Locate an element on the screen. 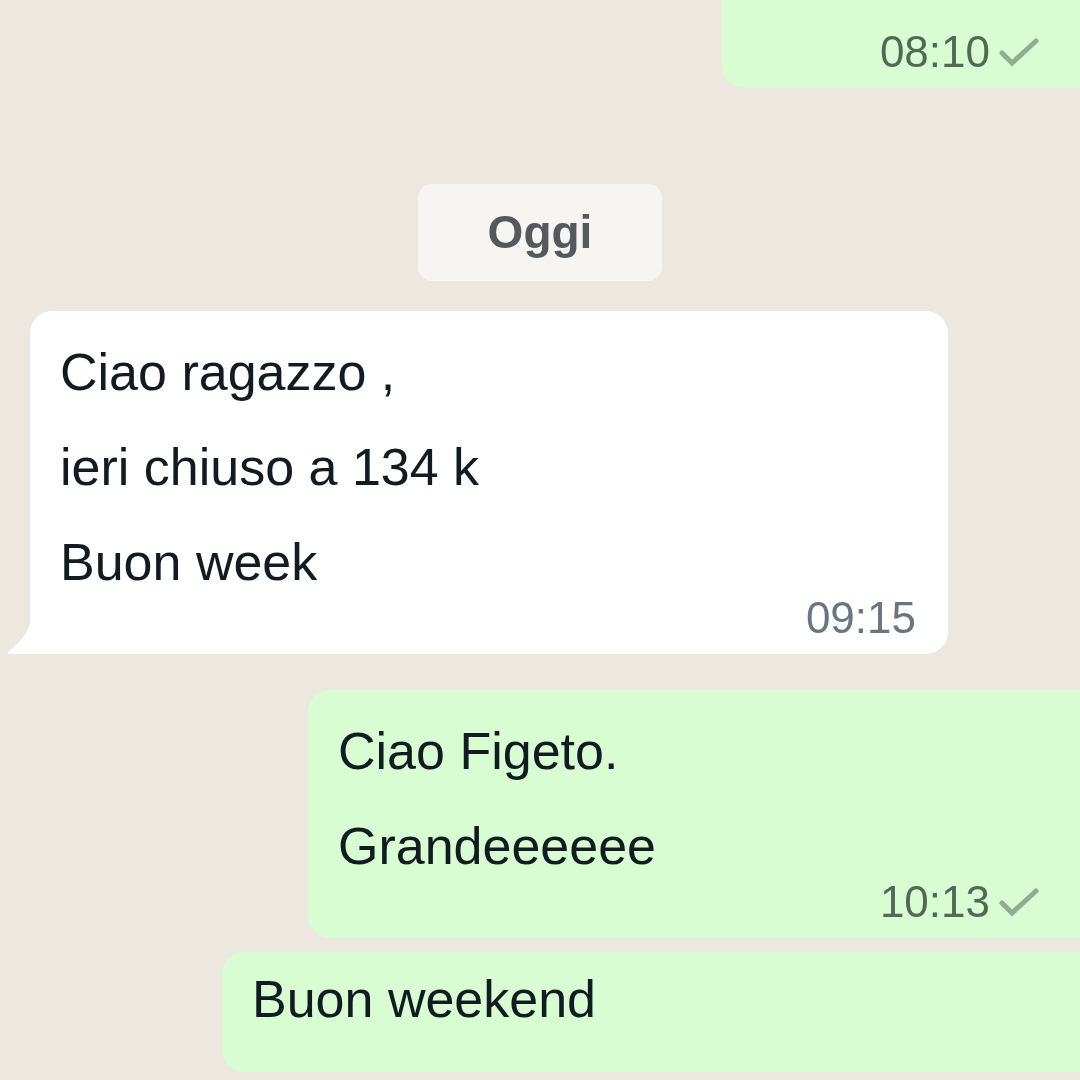 Image resolution: width=1080 pixels, height=1080 pixels. message-time: 08:10 is located at coordinates (934, 52).